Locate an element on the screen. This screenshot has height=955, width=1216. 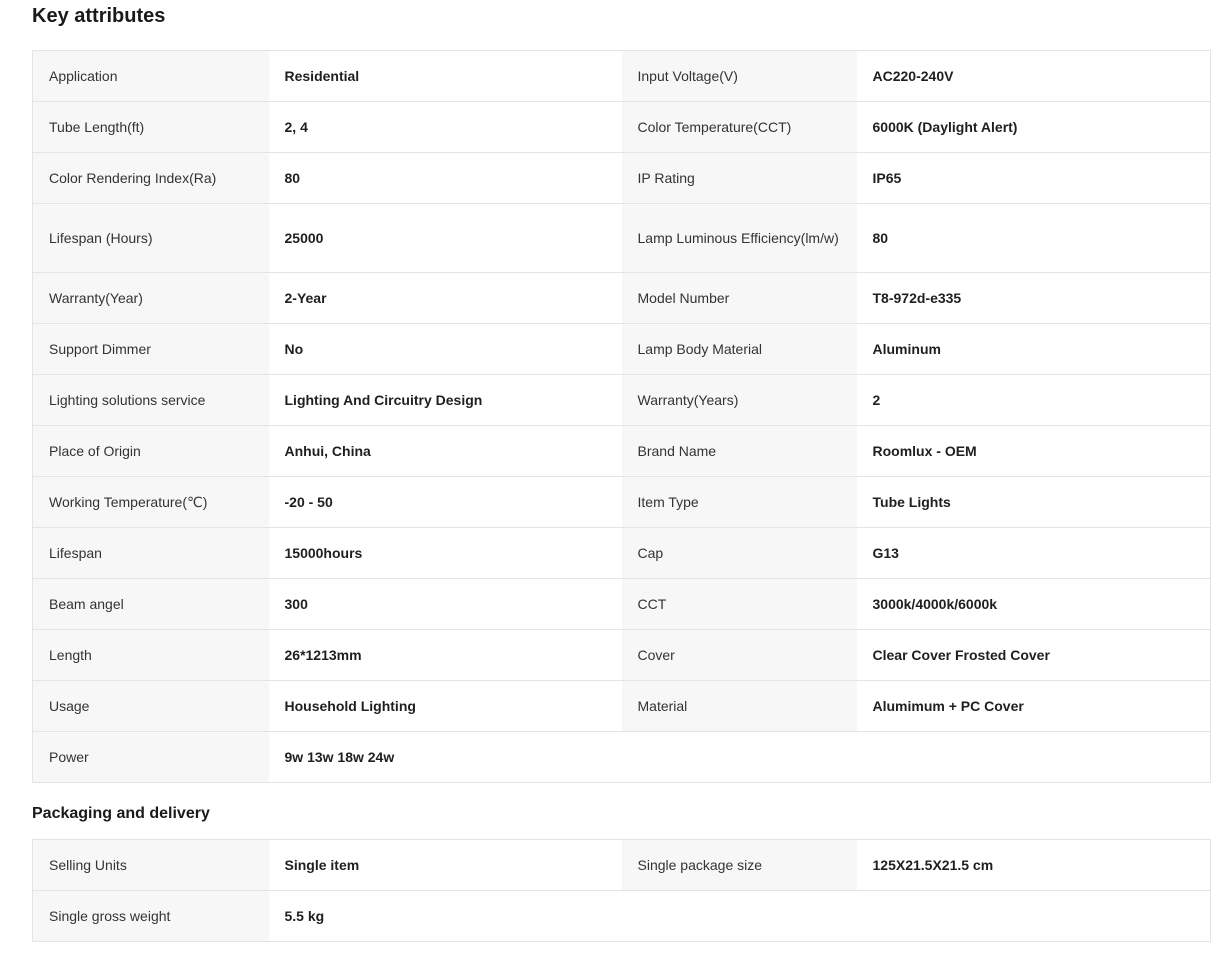
attribute-row: Power 9w 13w 18w 24w is located at coordinates (621, 757).